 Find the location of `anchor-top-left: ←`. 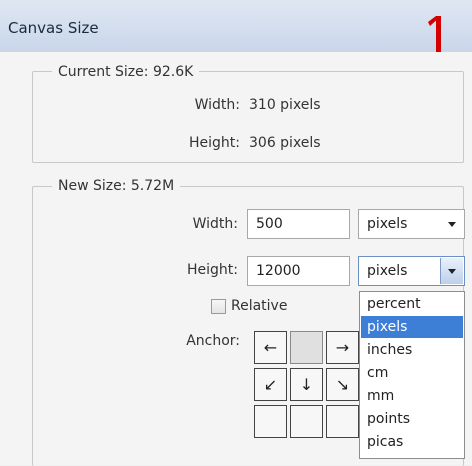

anchor-top-left: ← is located at coordinates (270, 347).